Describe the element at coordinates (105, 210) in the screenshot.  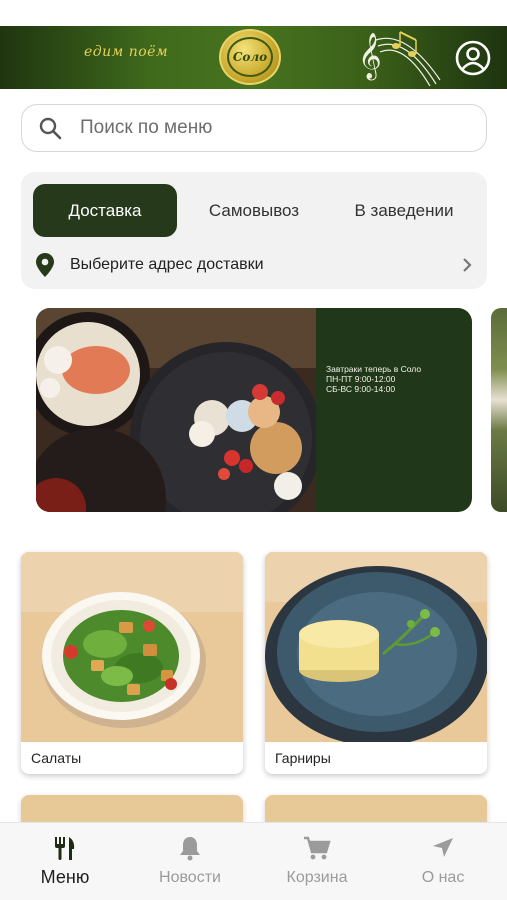
I see `tab-delivery: Доставка` at that location.